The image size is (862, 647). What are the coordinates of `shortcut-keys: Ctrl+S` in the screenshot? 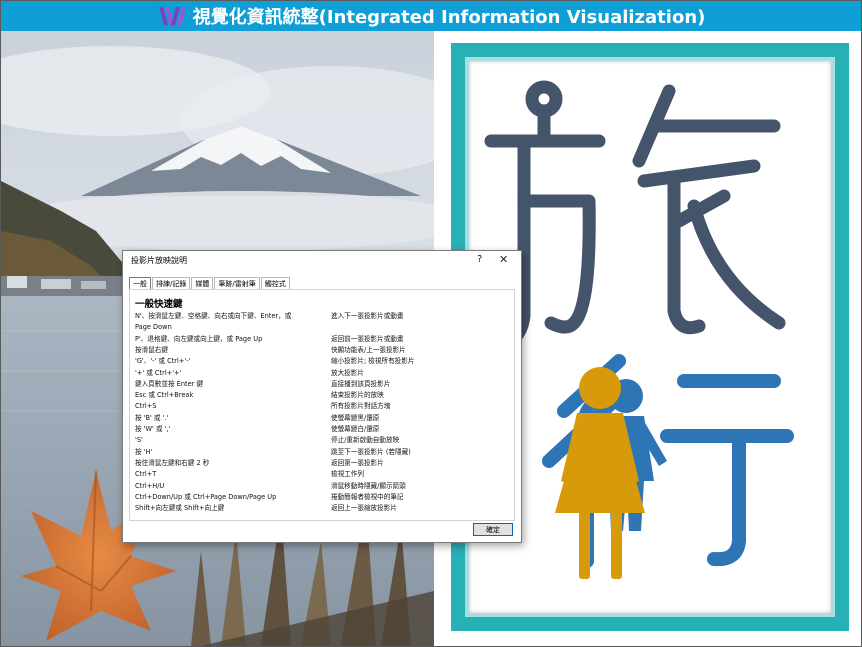 It's located at (146, 406).